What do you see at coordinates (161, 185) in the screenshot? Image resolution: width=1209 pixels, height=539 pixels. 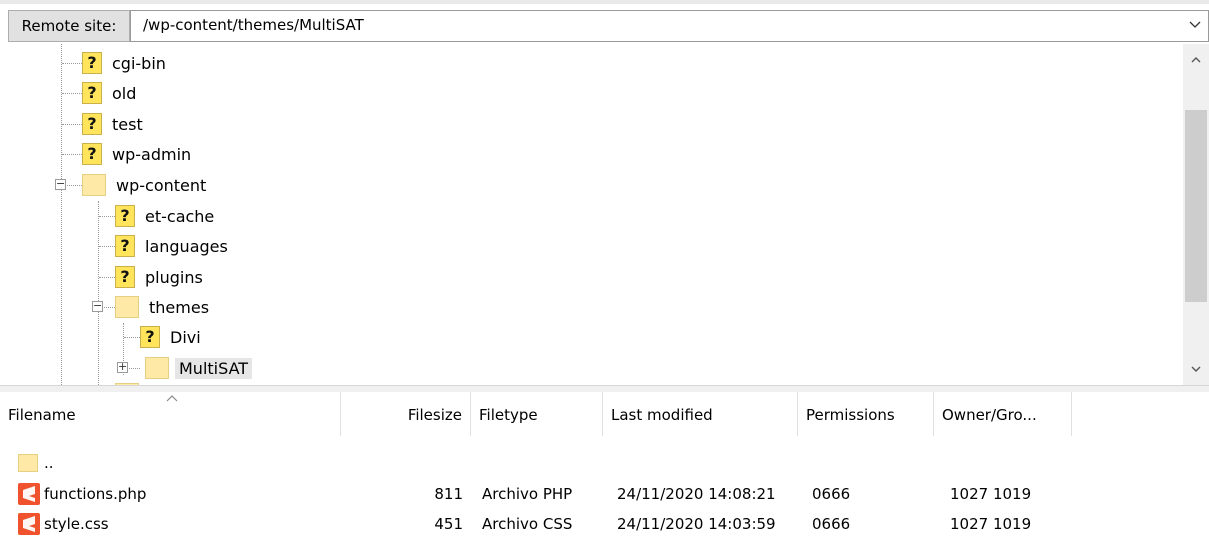 I see `tree-item-label: wp-content` at bounding box center [161, 185].